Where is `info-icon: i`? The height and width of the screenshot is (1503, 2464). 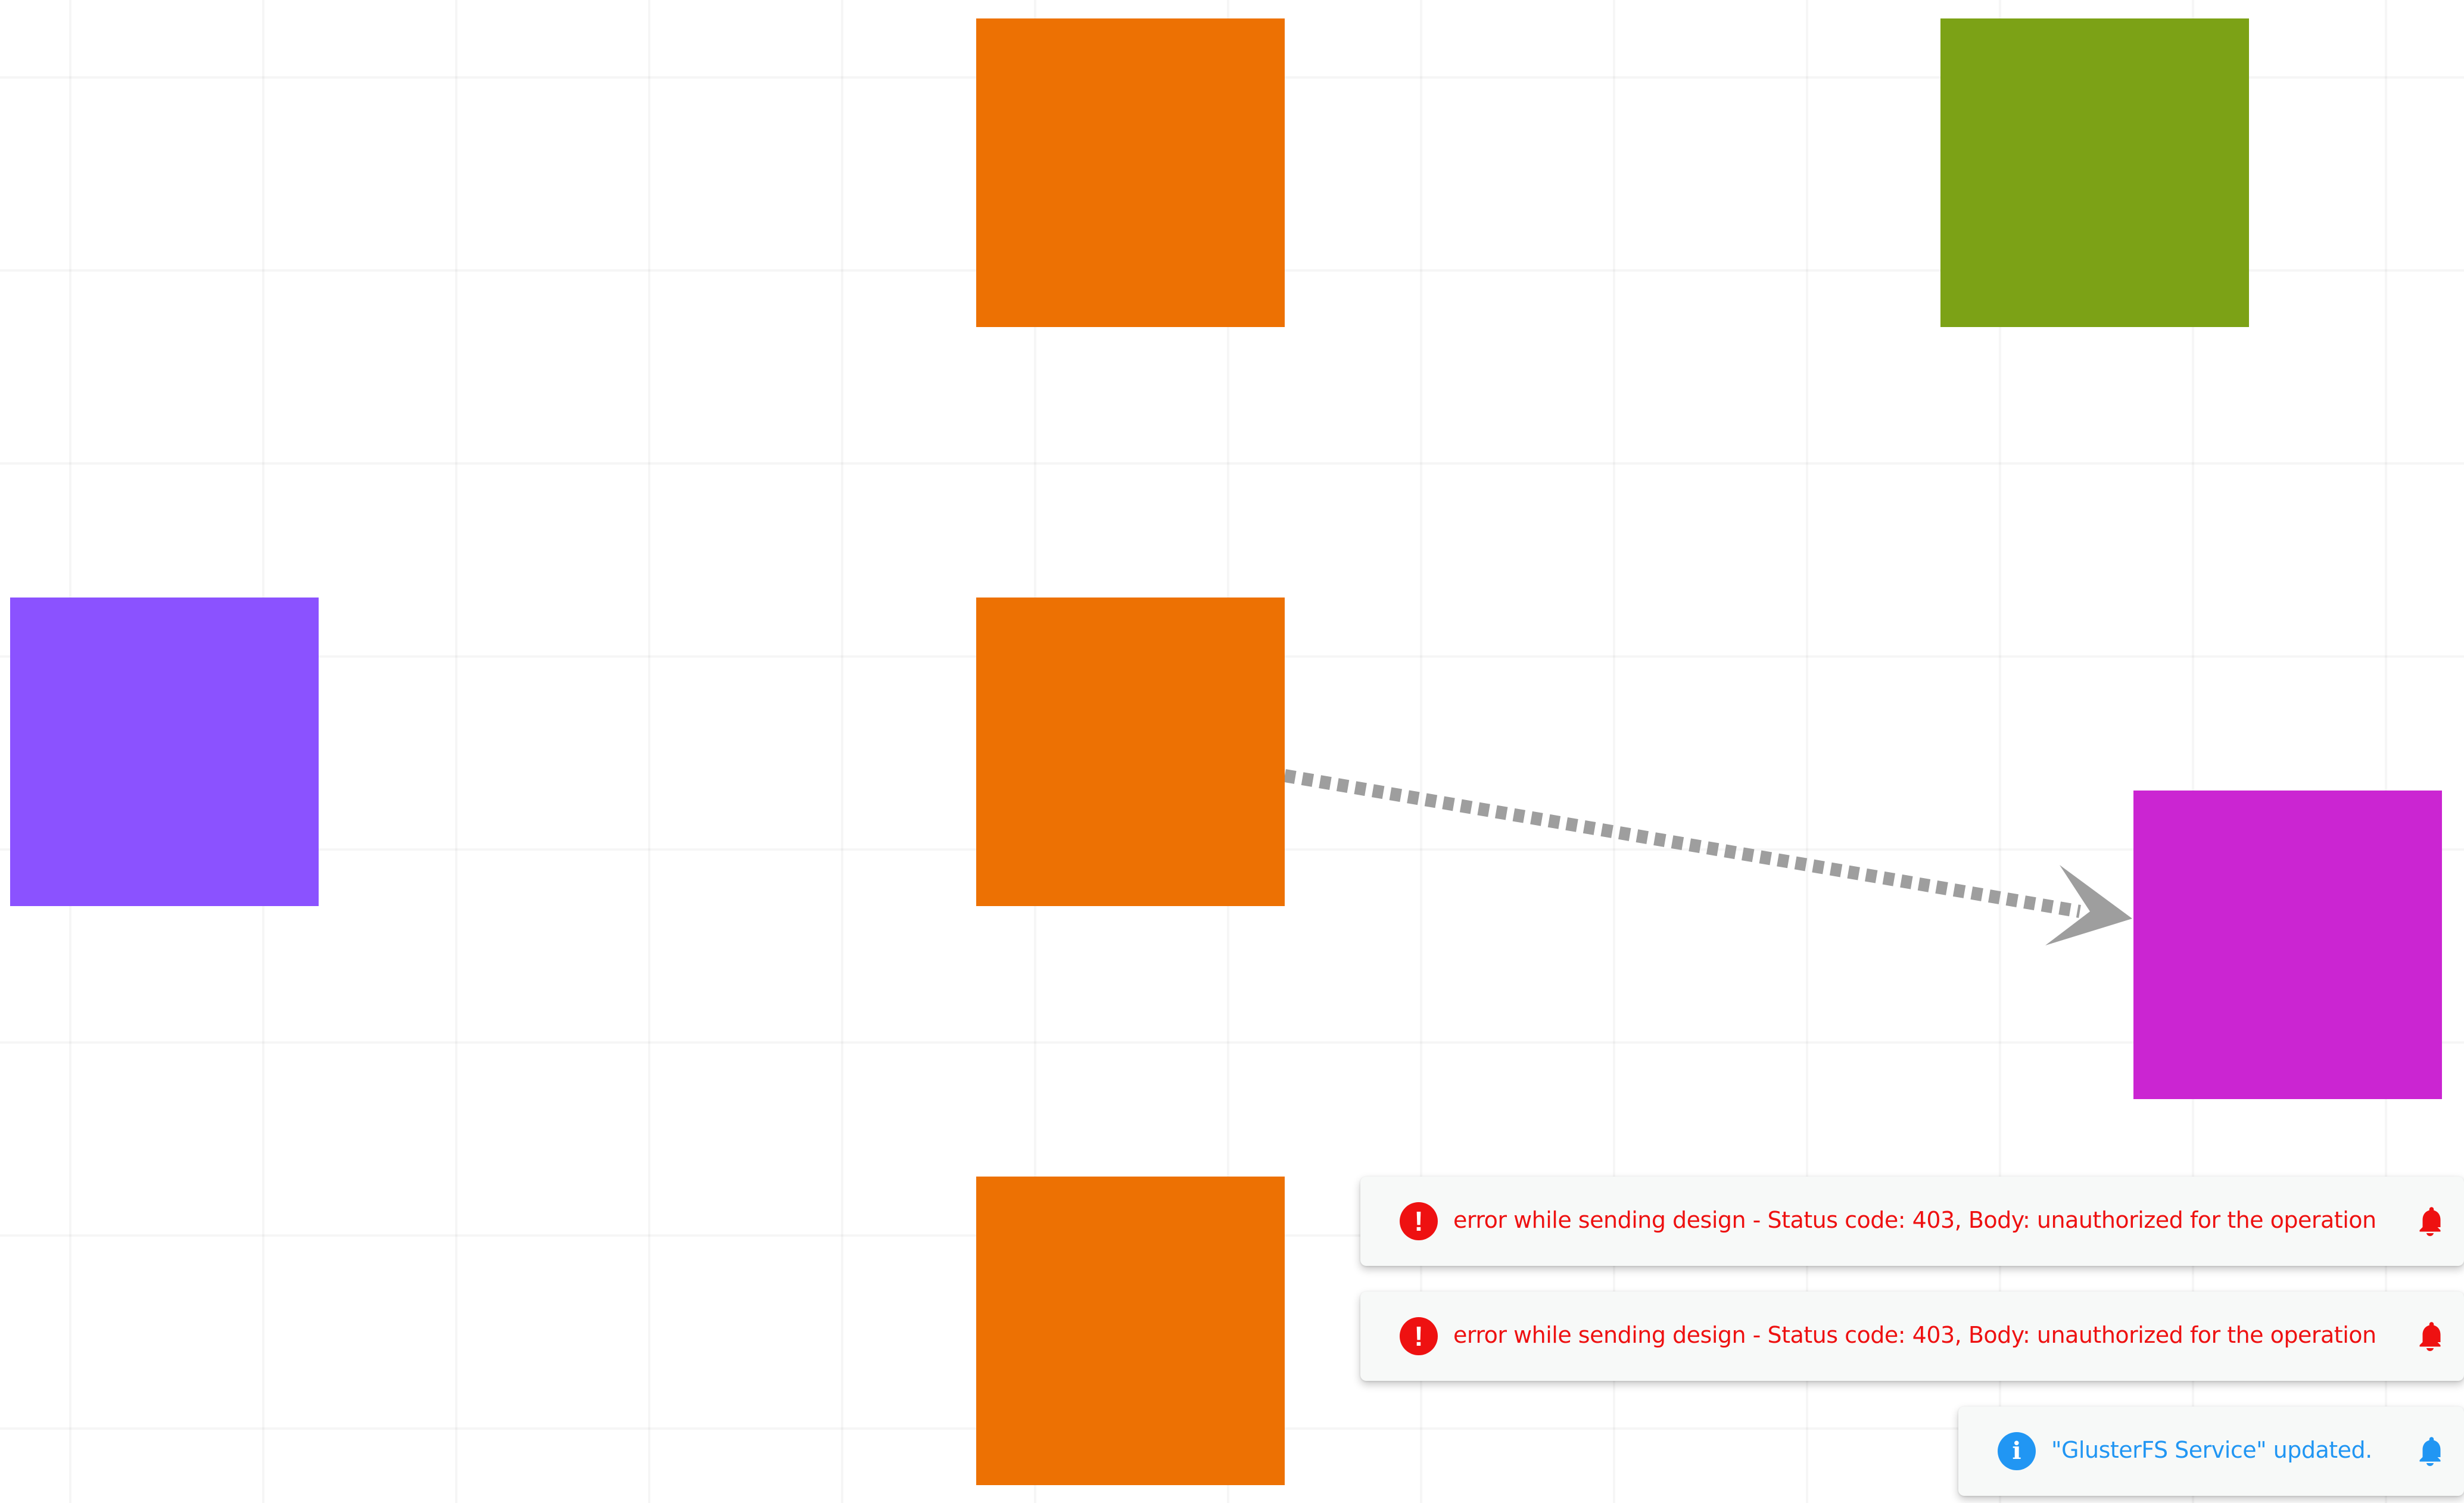
info-icon: i is located at coordinates (2017, 1451).